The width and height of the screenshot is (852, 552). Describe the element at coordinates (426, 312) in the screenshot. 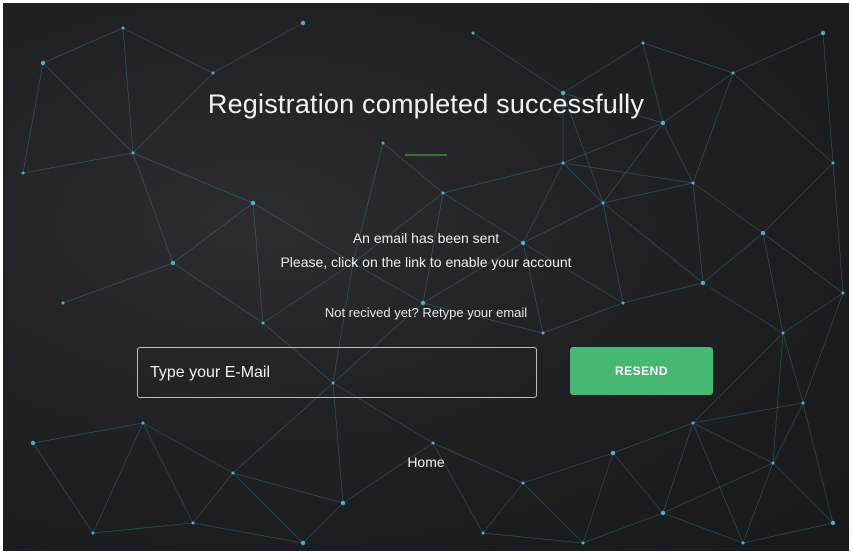

I see `resend-hint: Not recived yet? Retype your email` at that location.